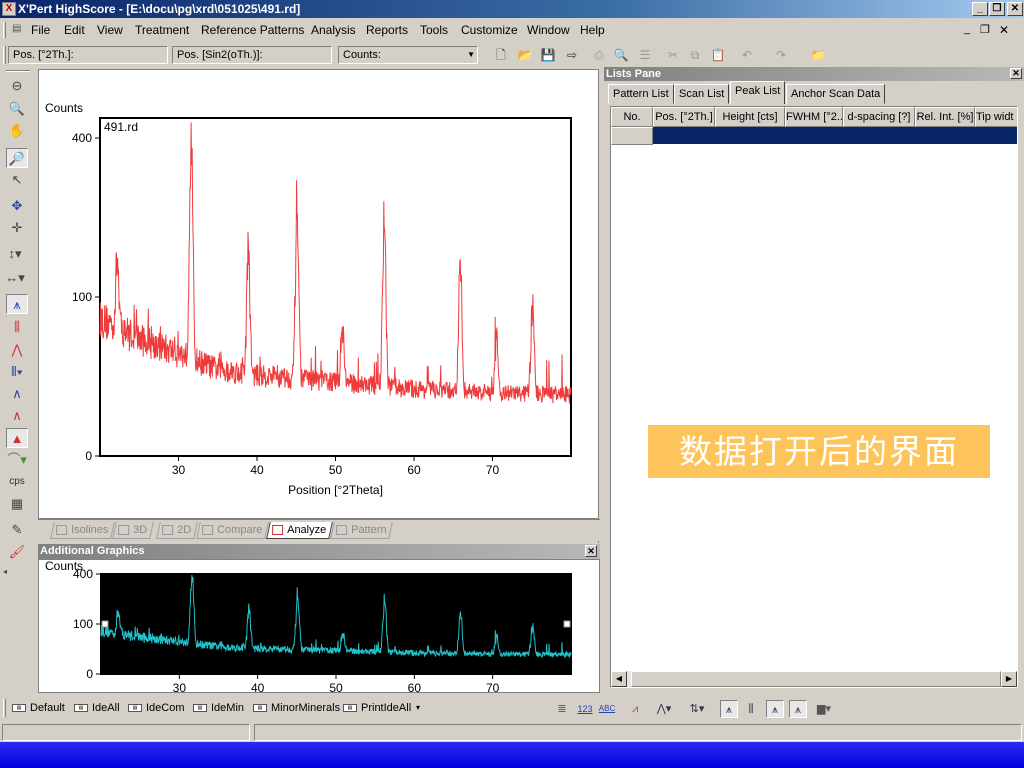 The image size is (1024, 768). What do you see at coordinates (945, 117) in the screenshot?
I see `column-header-rel-int: Rel. Int. [%]` at bounding box center [945, 117].